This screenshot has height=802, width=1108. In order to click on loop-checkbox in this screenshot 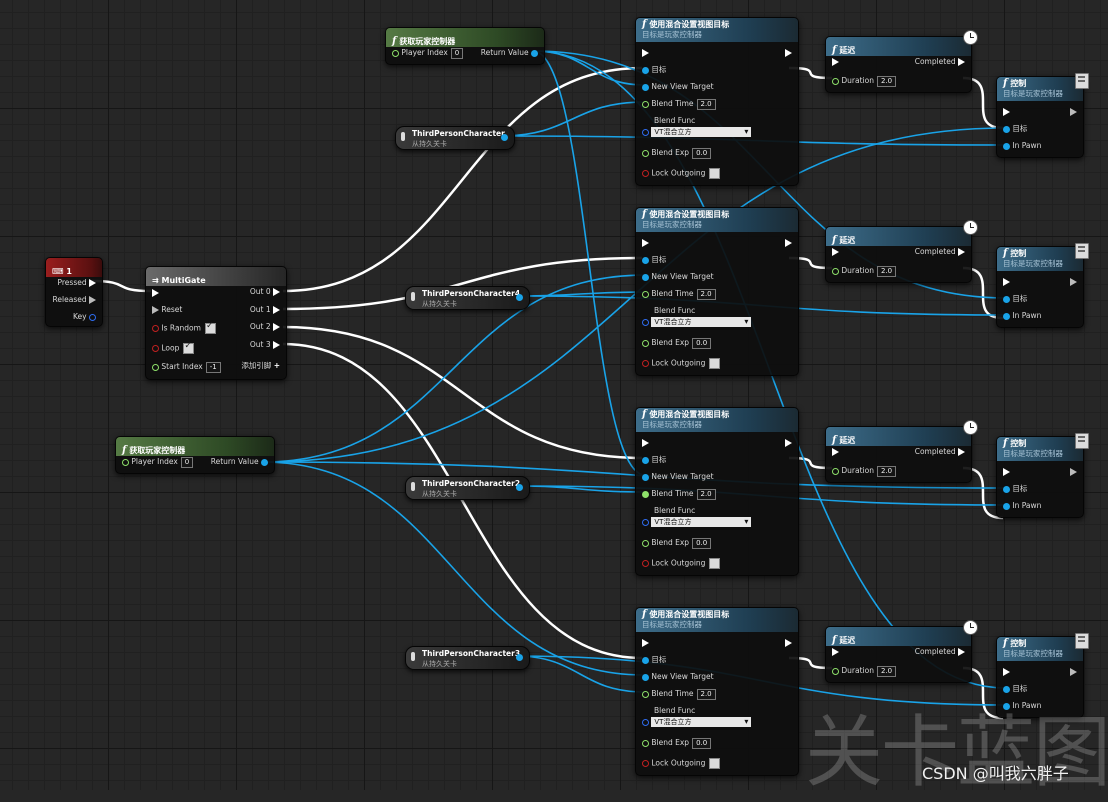, I will do `click(189, 347)`.